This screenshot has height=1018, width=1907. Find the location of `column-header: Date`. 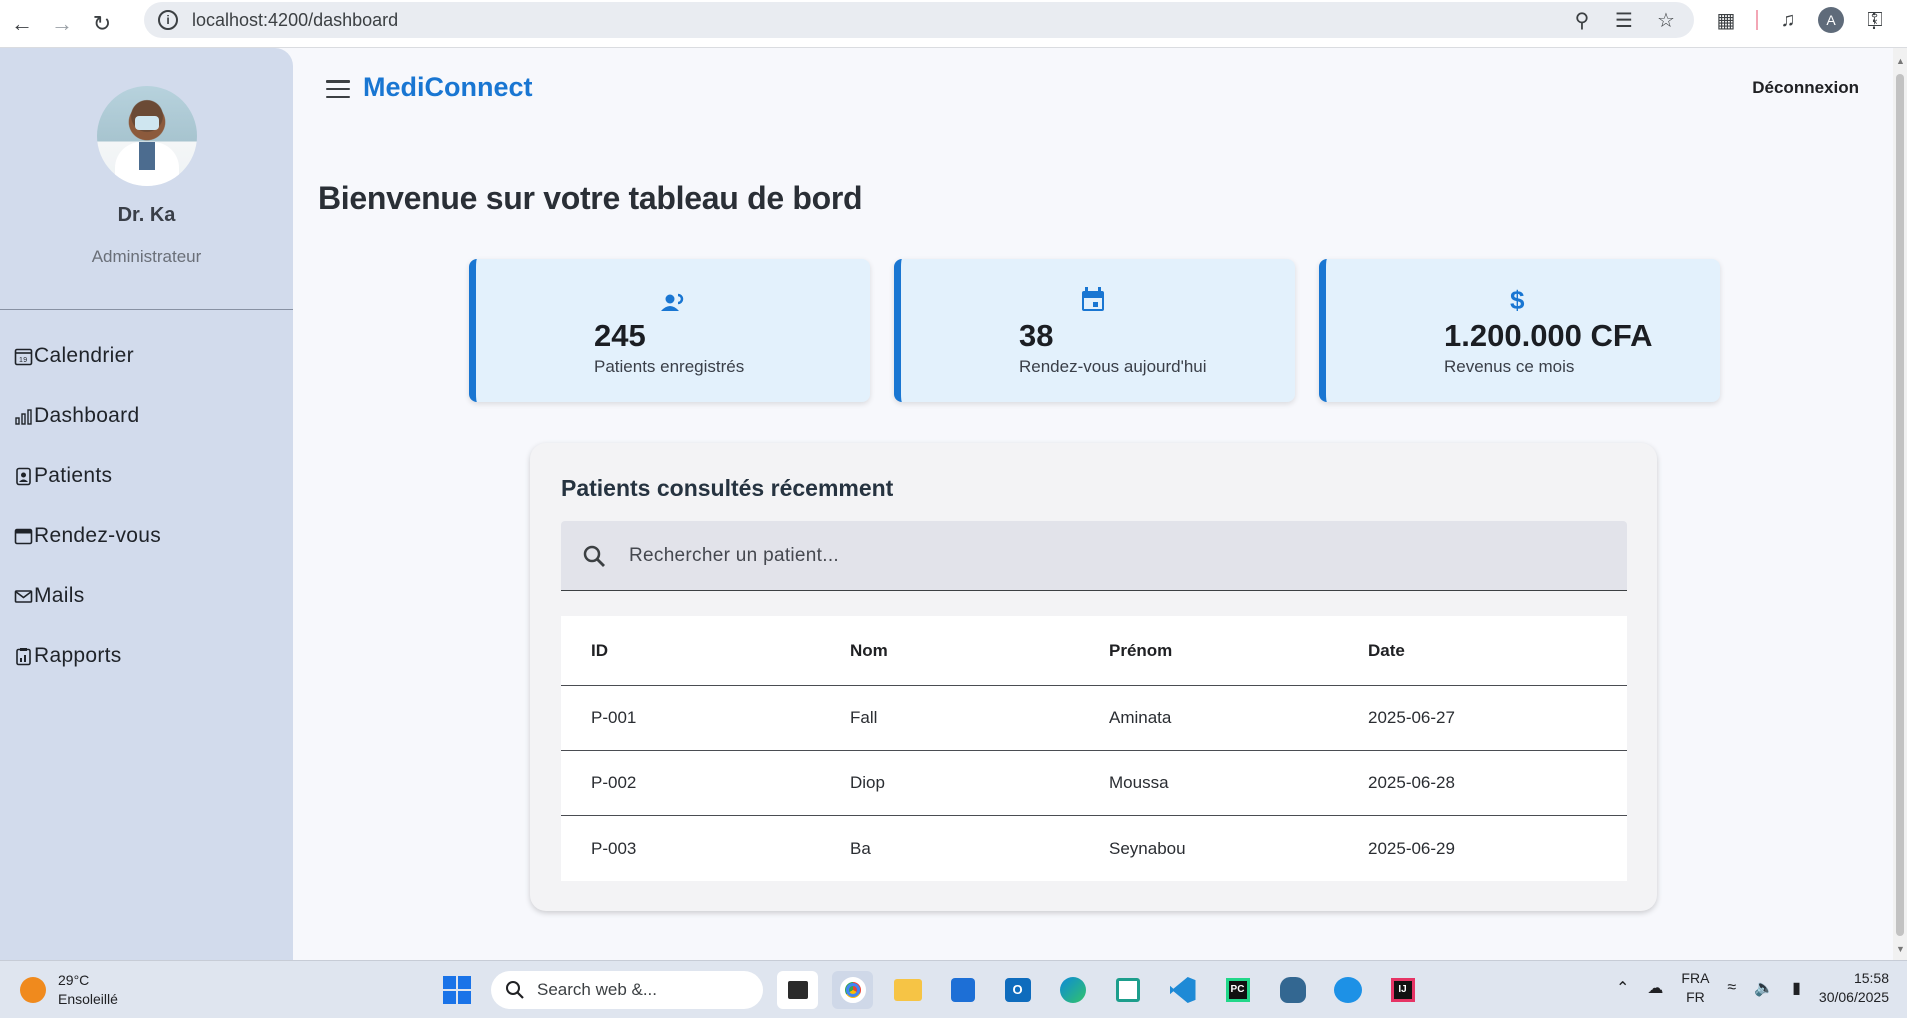

column-header: Date is located at coordinates (1482, 651).